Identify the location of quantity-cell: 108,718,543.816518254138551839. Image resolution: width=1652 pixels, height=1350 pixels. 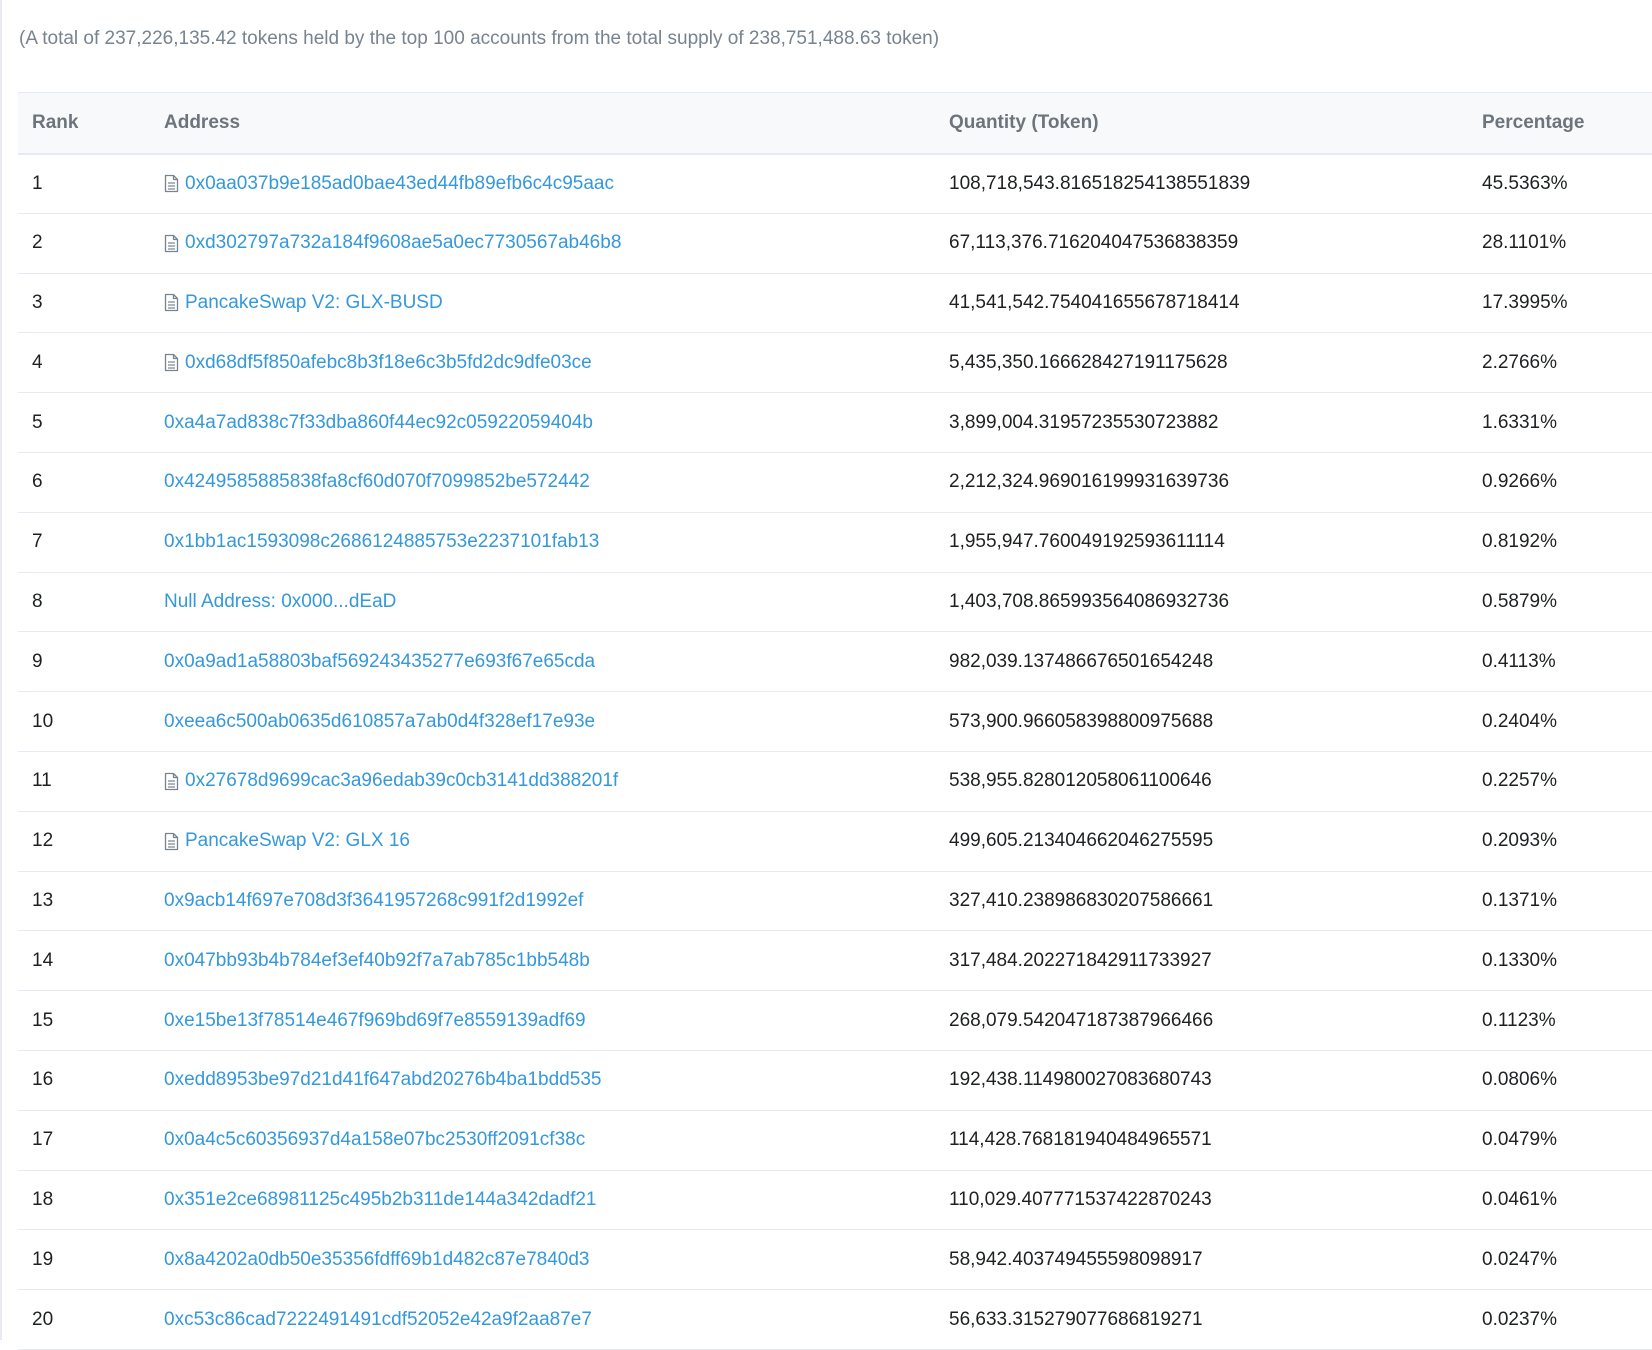
(1201, 183).